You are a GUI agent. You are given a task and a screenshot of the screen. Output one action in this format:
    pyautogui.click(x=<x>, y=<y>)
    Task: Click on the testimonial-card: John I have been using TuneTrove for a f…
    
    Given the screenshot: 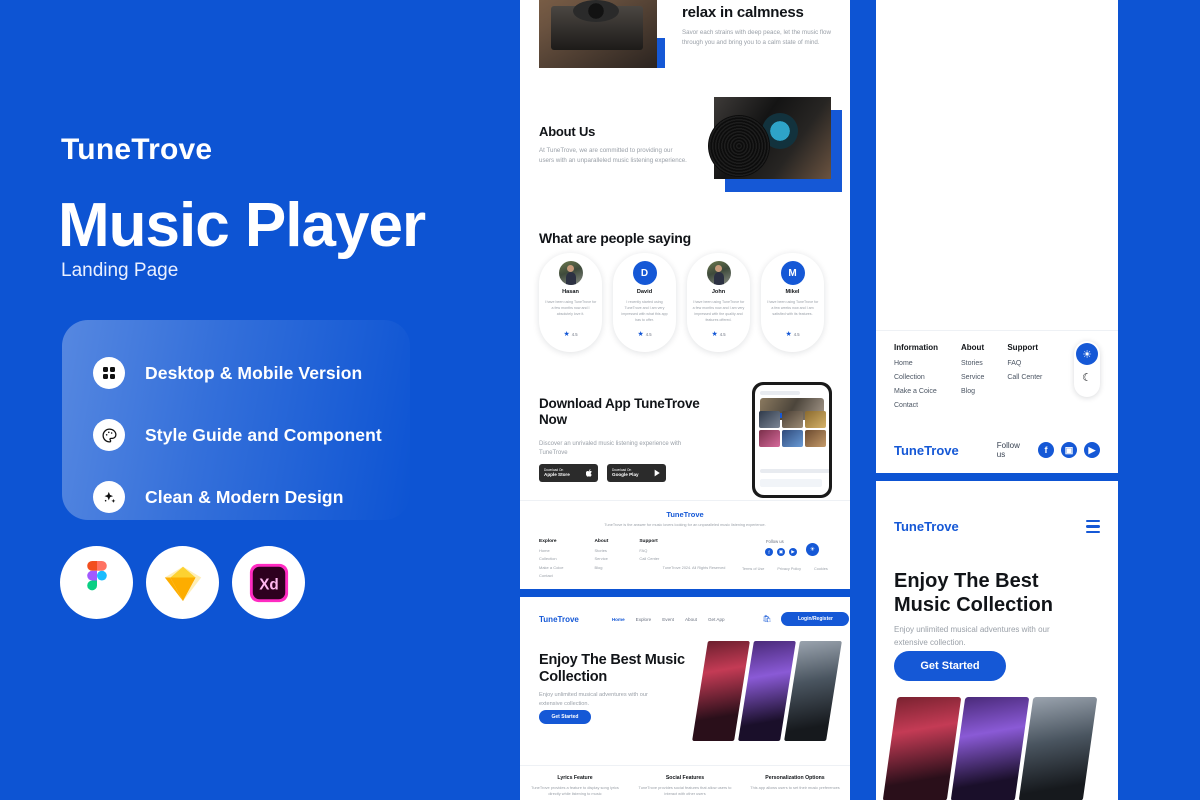 What is the action you would take?
    pyautogui.click(x=718, y=302)
    